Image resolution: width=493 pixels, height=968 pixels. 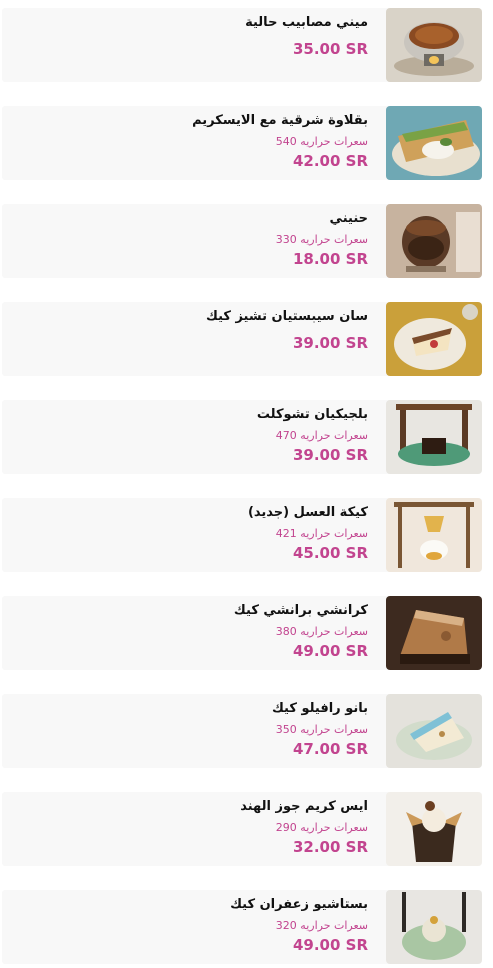 What do you see at coordinates (434, 241) in the screenshot?
I see `chocolate-jar-photo` at bounding box center [434, 241].